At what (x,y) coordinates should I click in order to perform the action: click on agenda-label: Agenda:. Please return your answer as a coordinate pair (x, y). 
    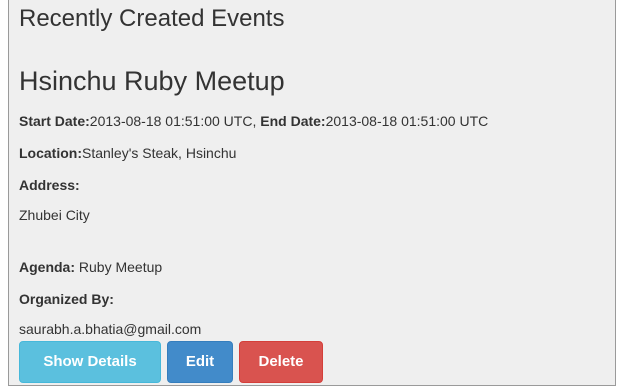
    Looking at the image, I should click on (47, 267).